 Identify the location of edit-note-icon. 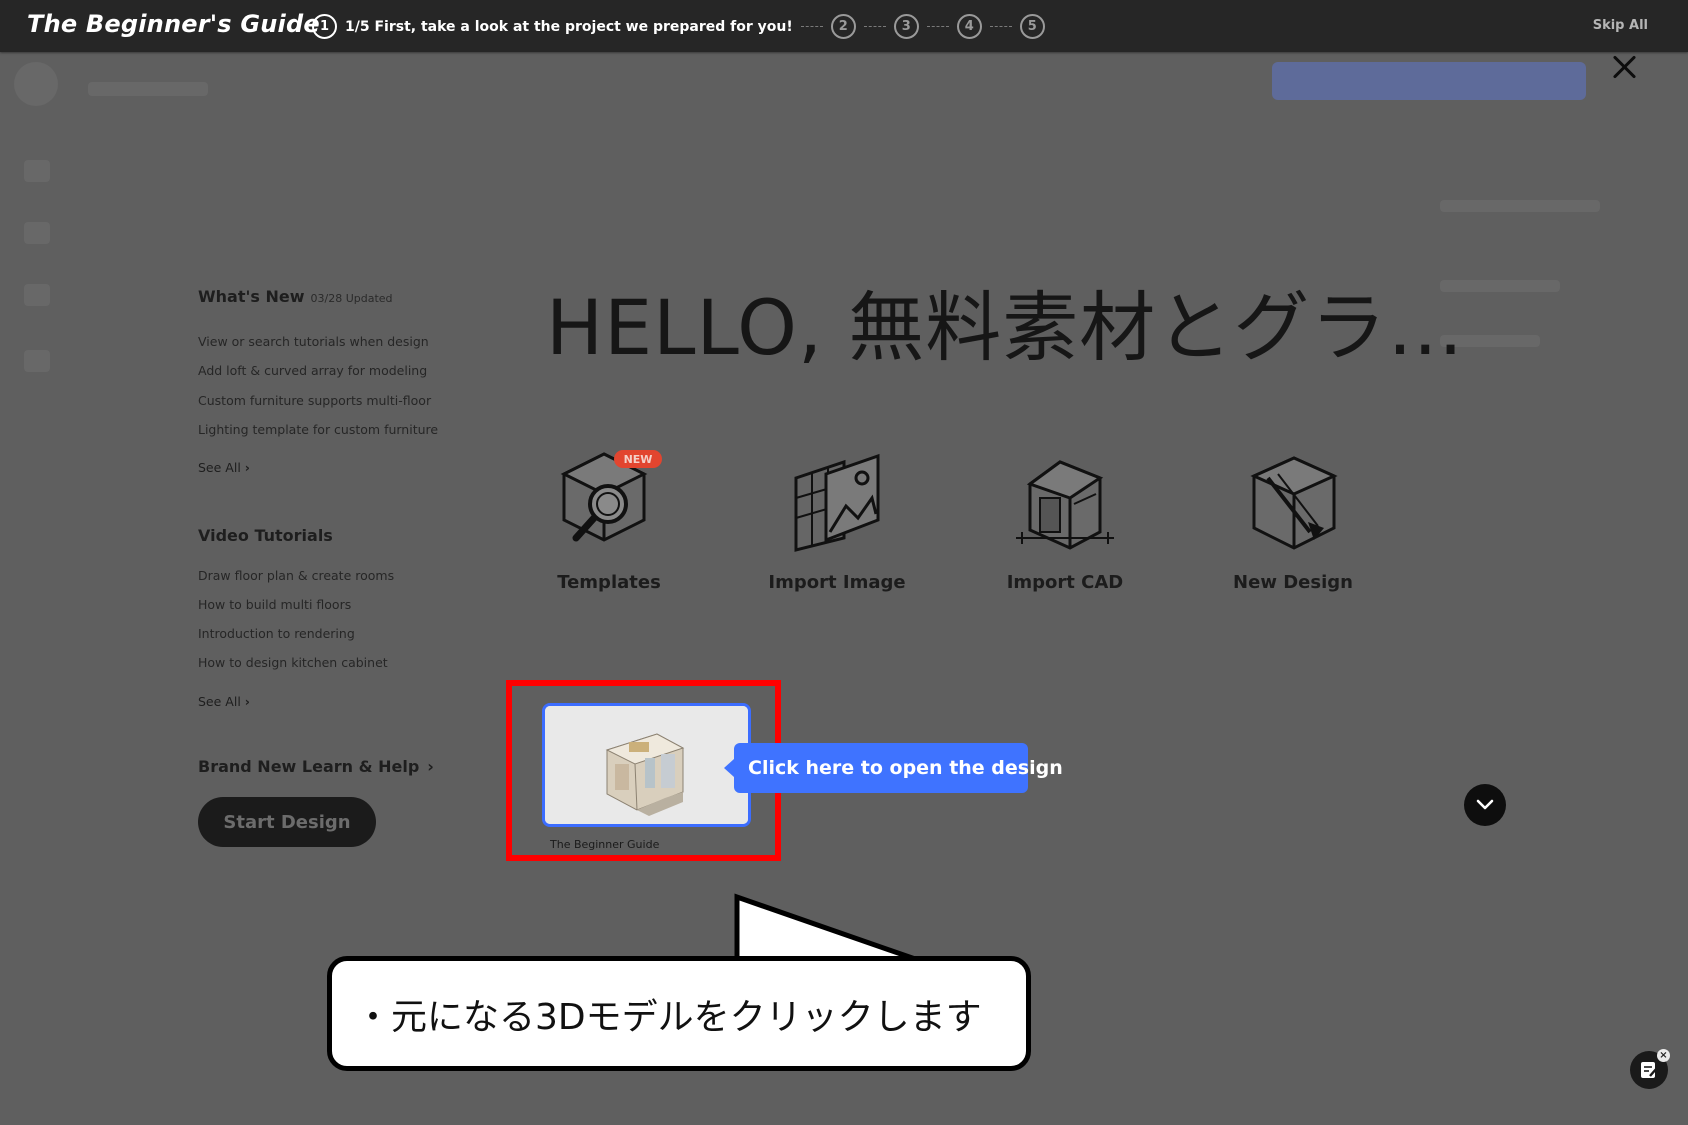
(1649, 1070).